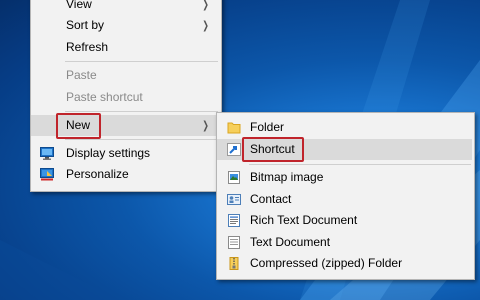  Describe the element at coordinates (125, 125) in the screenshot. I see `menu-item-new: New ❯` at that location.